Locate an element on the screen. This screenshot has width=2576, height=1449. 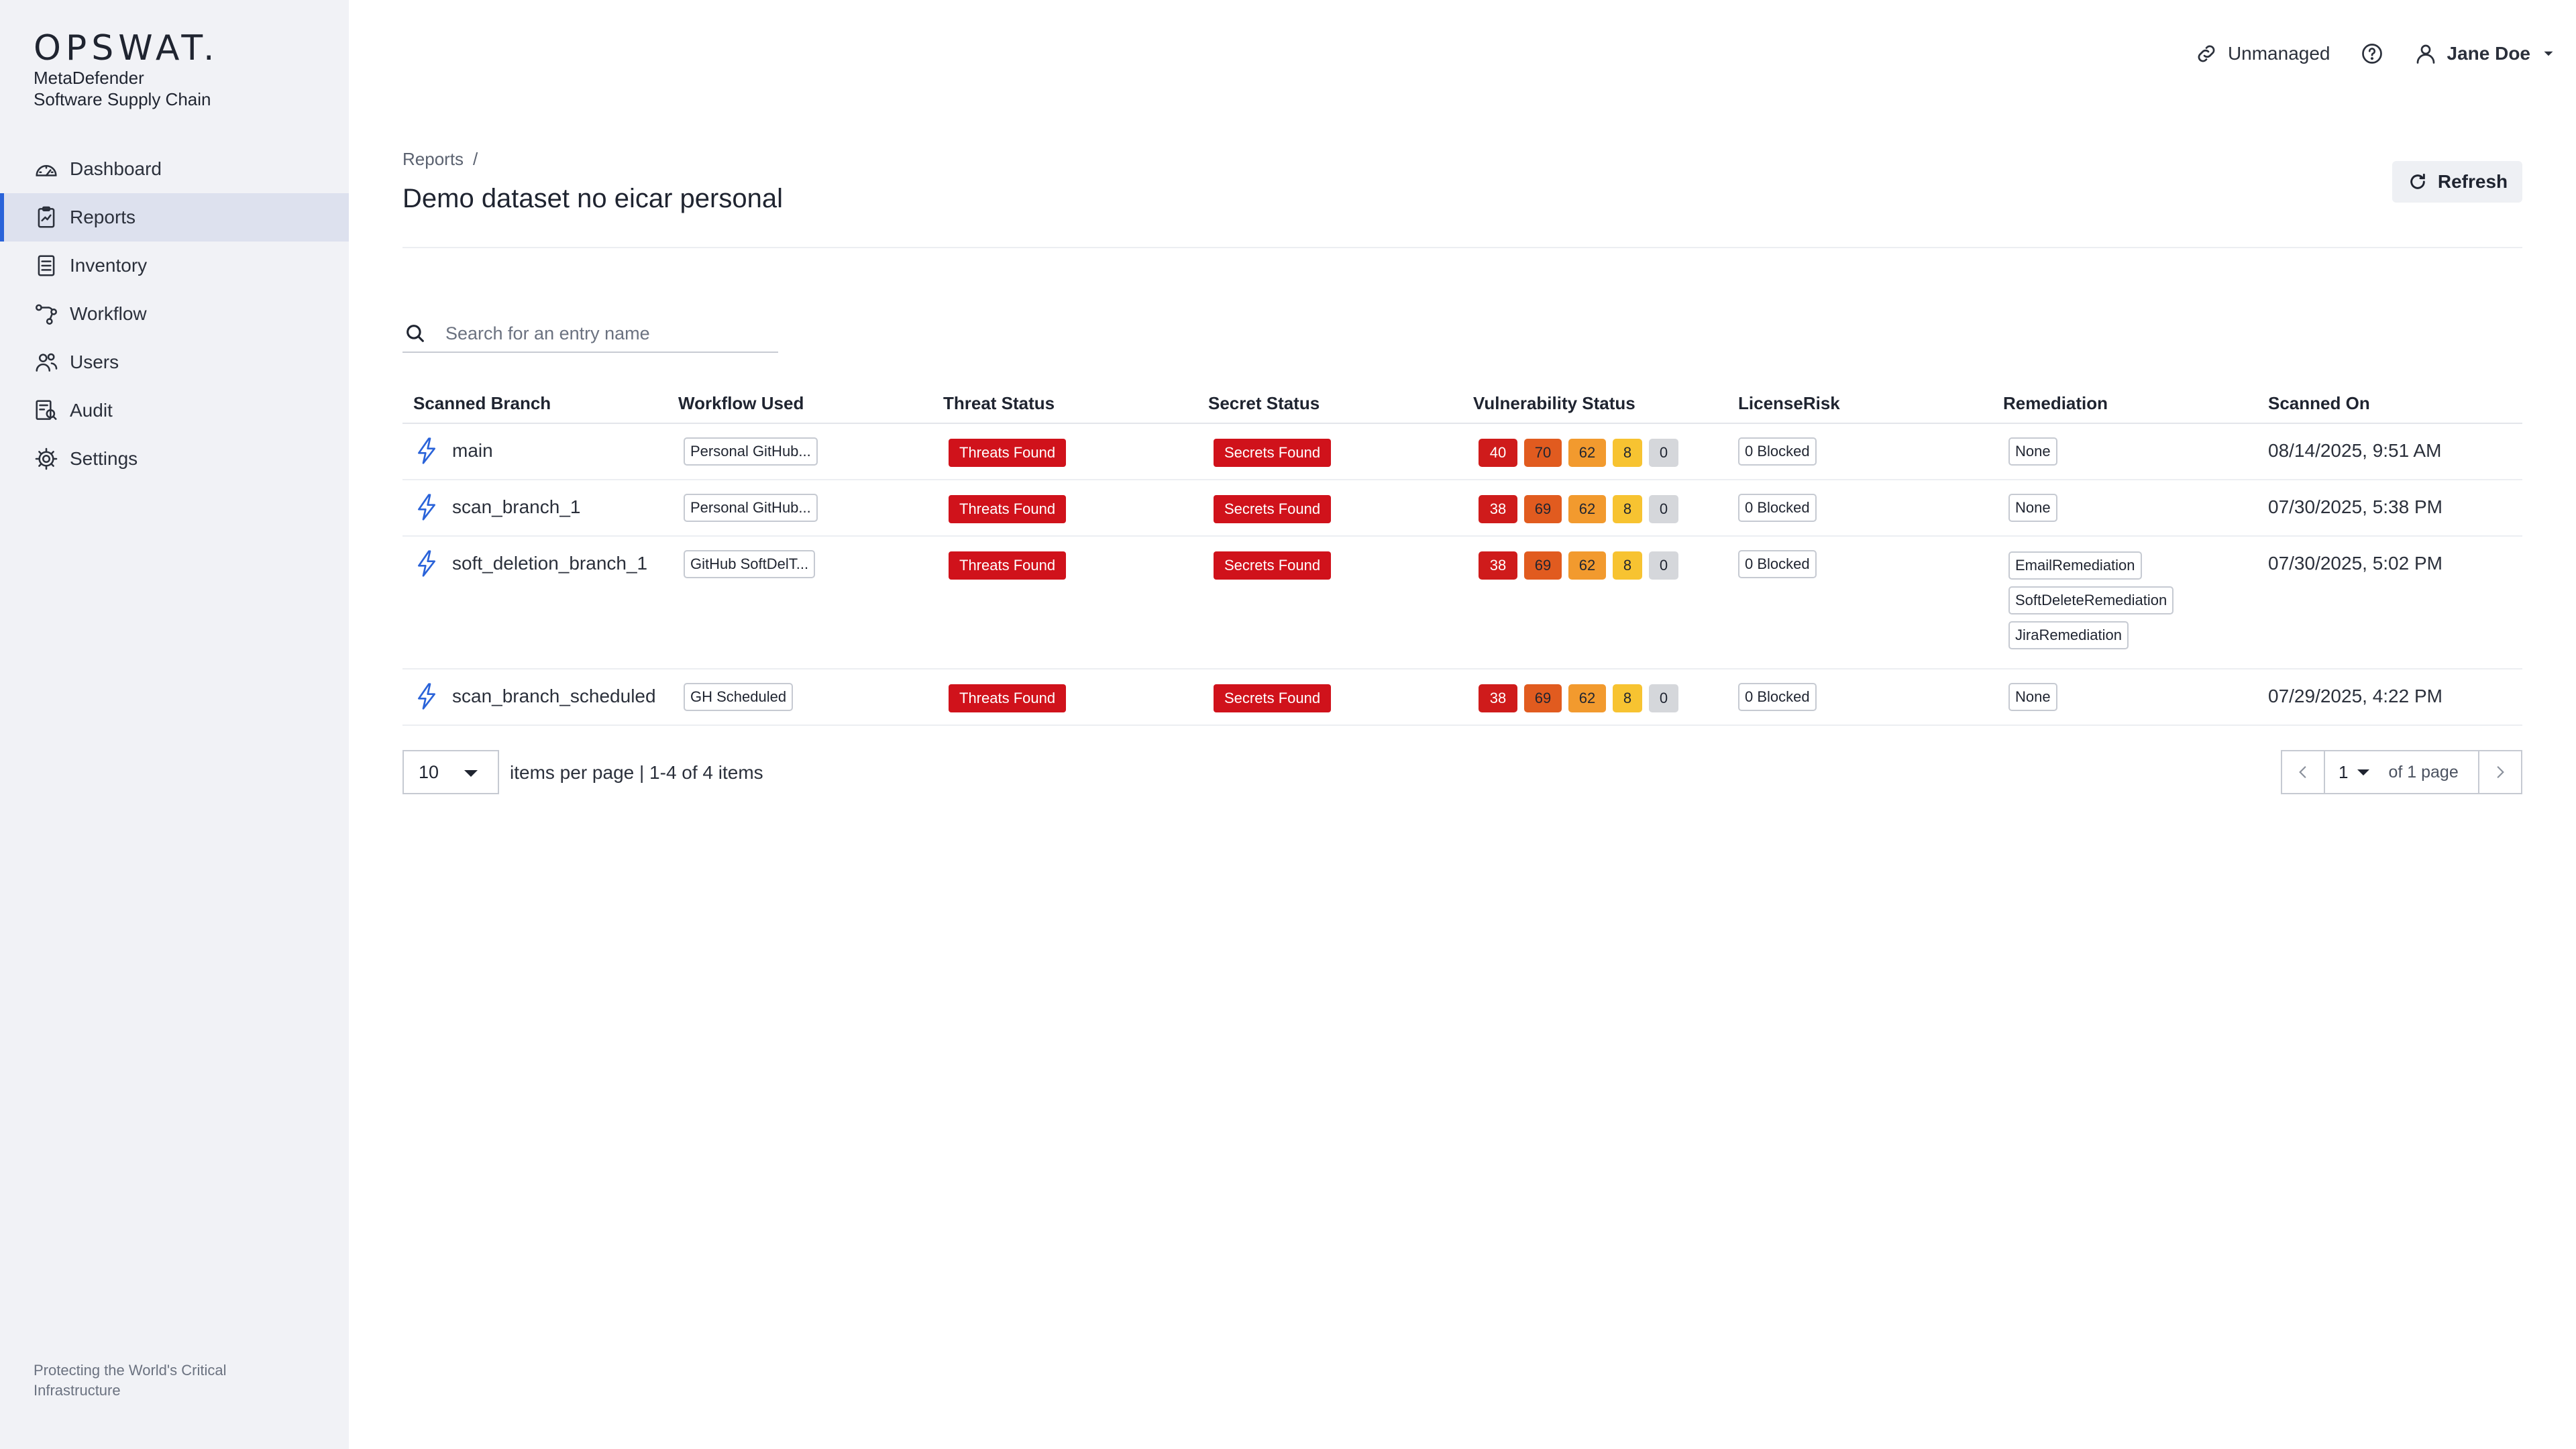
branch-name: scan_branch_scheduled is located at coordinates (554, 696).